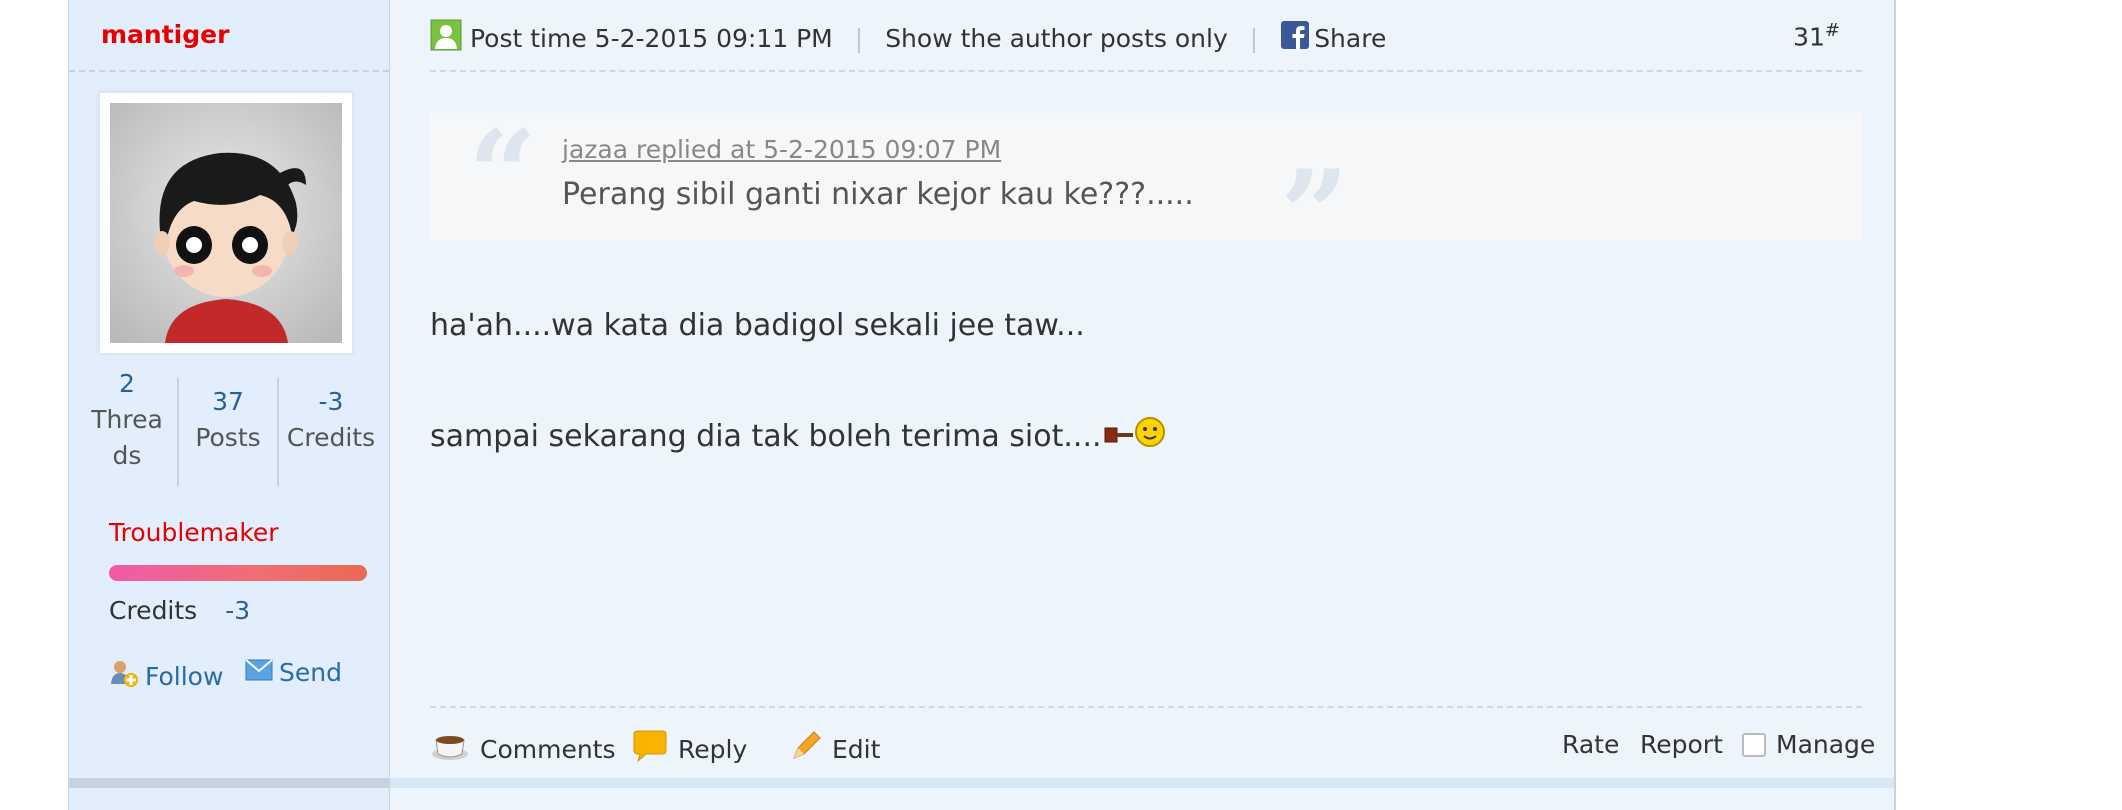 The width and height of the screenshot is (2122, 810). I want to click on credits-label: Credits, so click(153, 610).